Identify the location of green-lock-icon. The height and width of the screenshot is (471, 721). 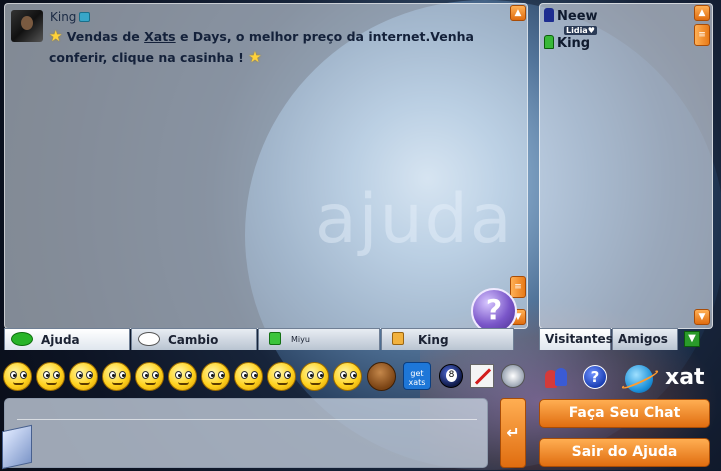
(275, 338).